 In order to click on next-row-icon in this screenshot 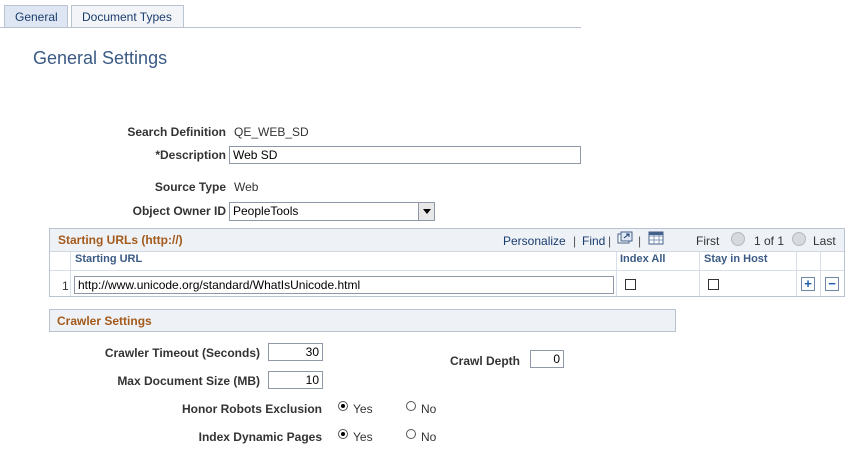, I will do `click(799, 239)`.